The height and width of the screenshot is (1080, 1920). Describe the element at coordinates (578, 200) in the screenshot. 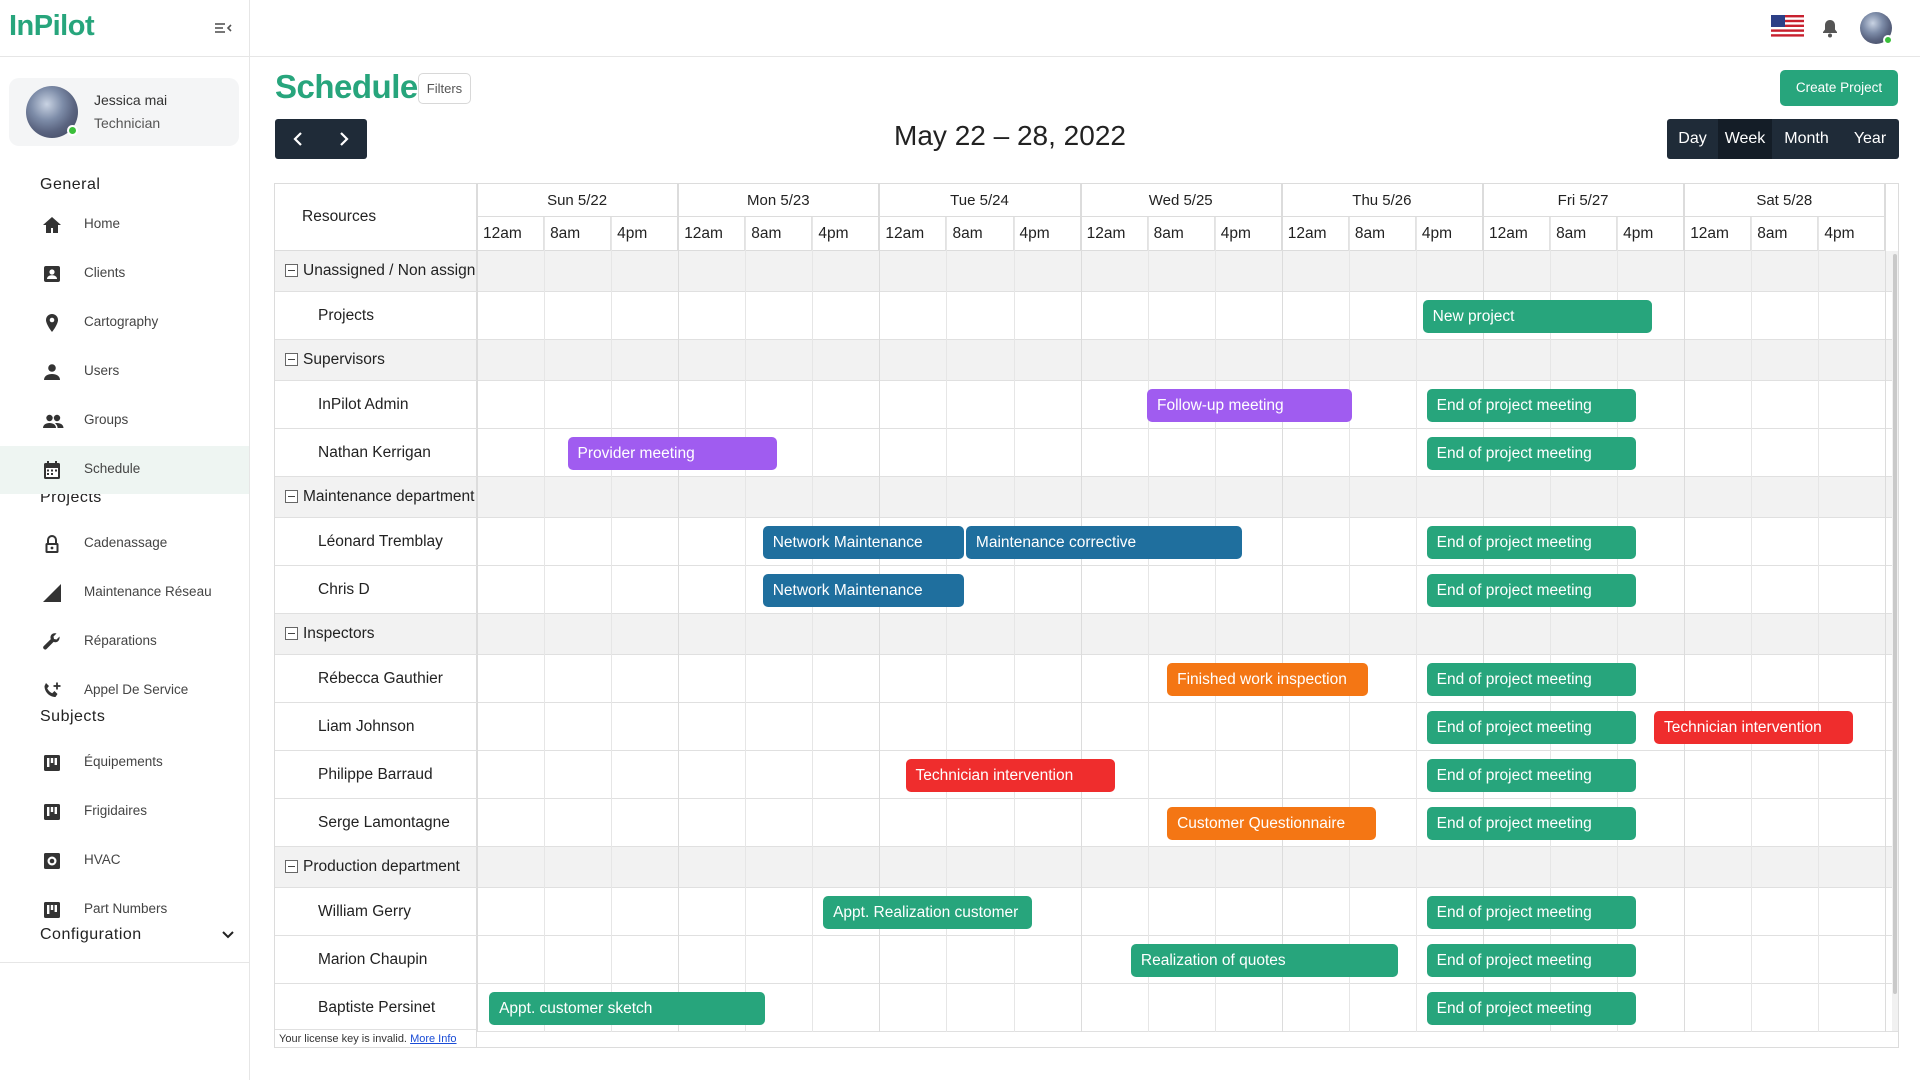

I see `day-header: Sun 5/22` at that location.